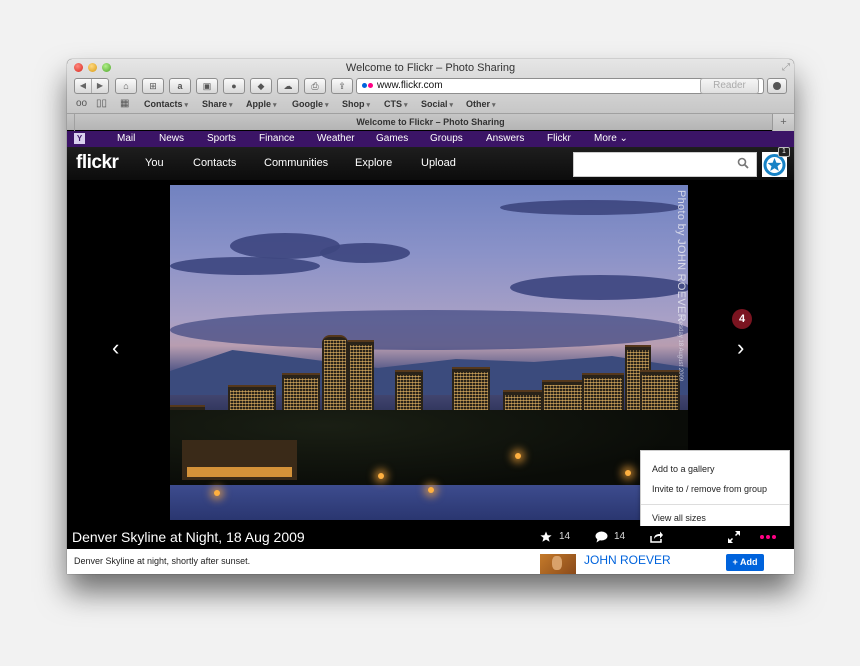 The height and width of the screenshot is (666, 860). What do you see at coordinates (342, 86) in the screenshot?
I see `share-icon: ⇪` at bounding box center [342, 86].